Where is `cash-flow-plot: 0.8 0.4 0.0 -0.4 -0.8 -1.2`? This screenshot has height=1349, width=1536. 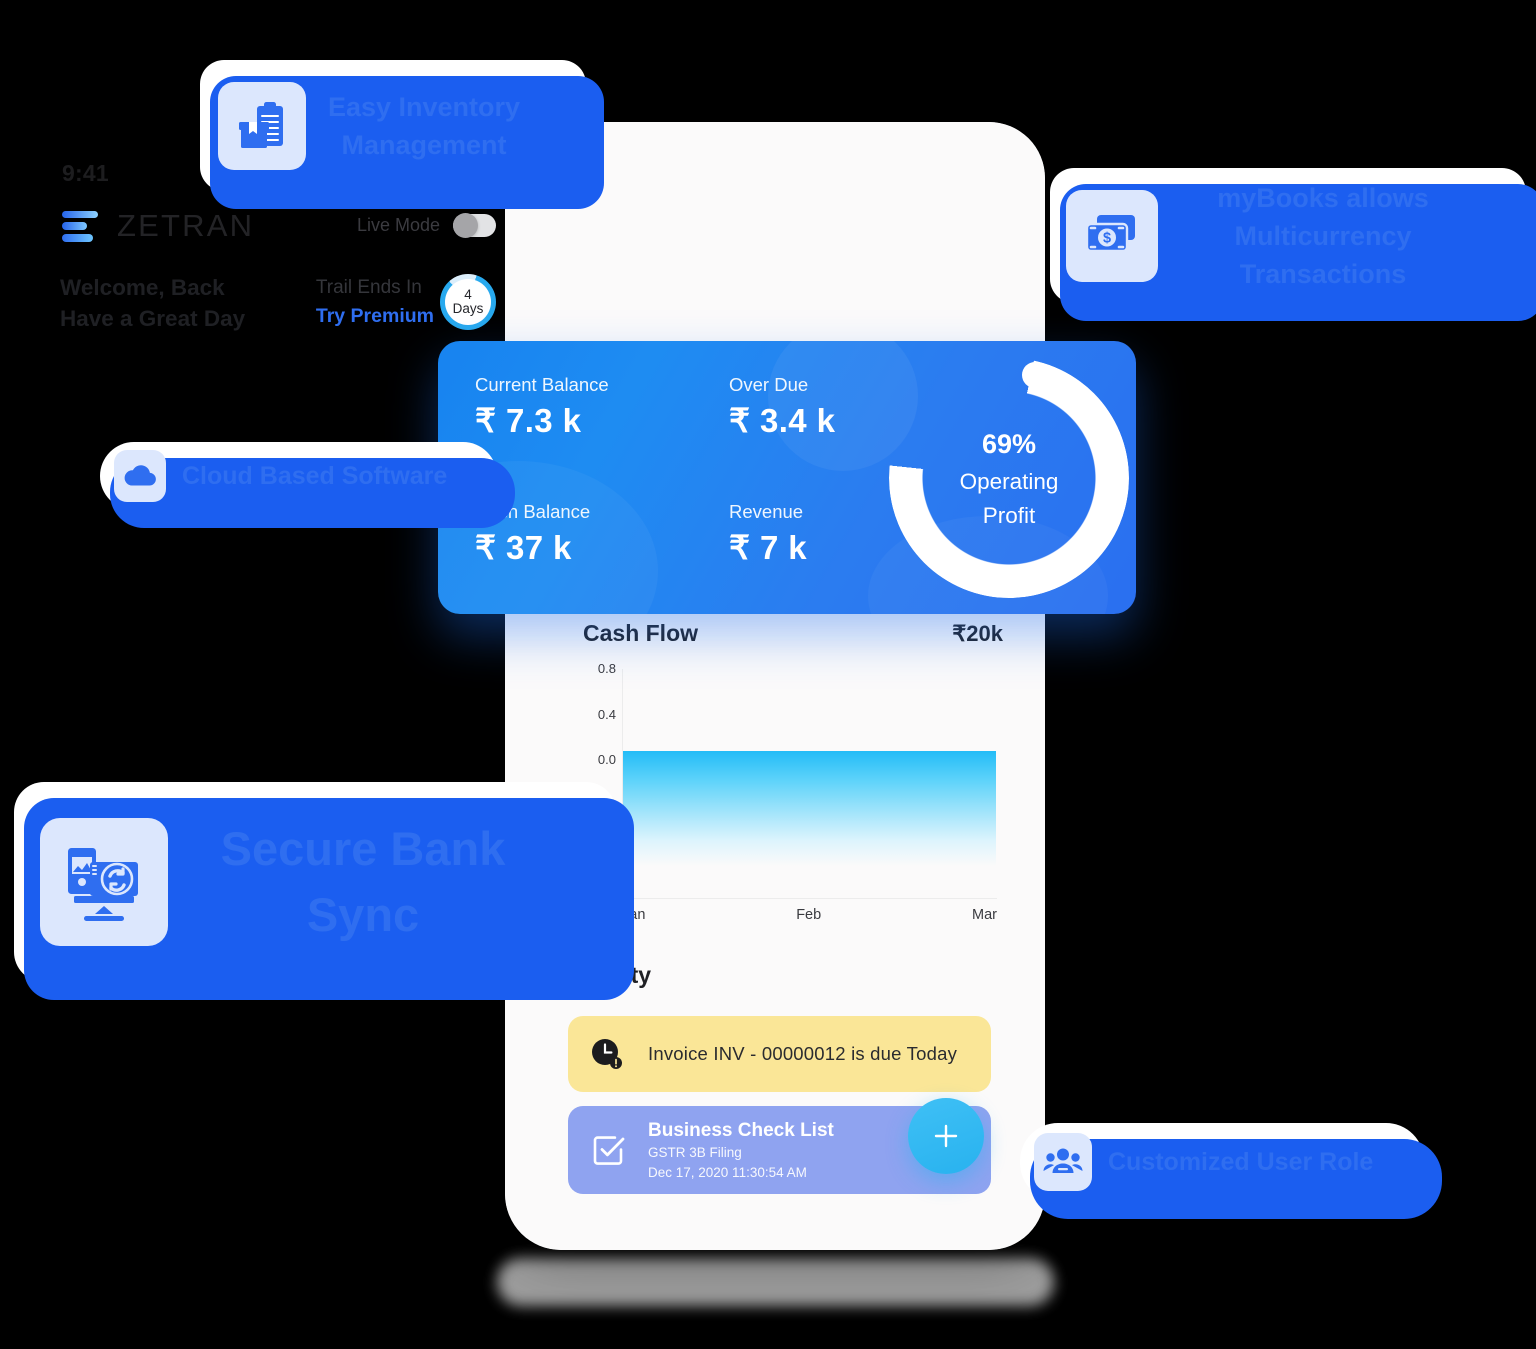 cash-flow-plot: 0.8 0.4 0.0 -0.4 -0.8 -1.2 is located at coordinates (795, 780).